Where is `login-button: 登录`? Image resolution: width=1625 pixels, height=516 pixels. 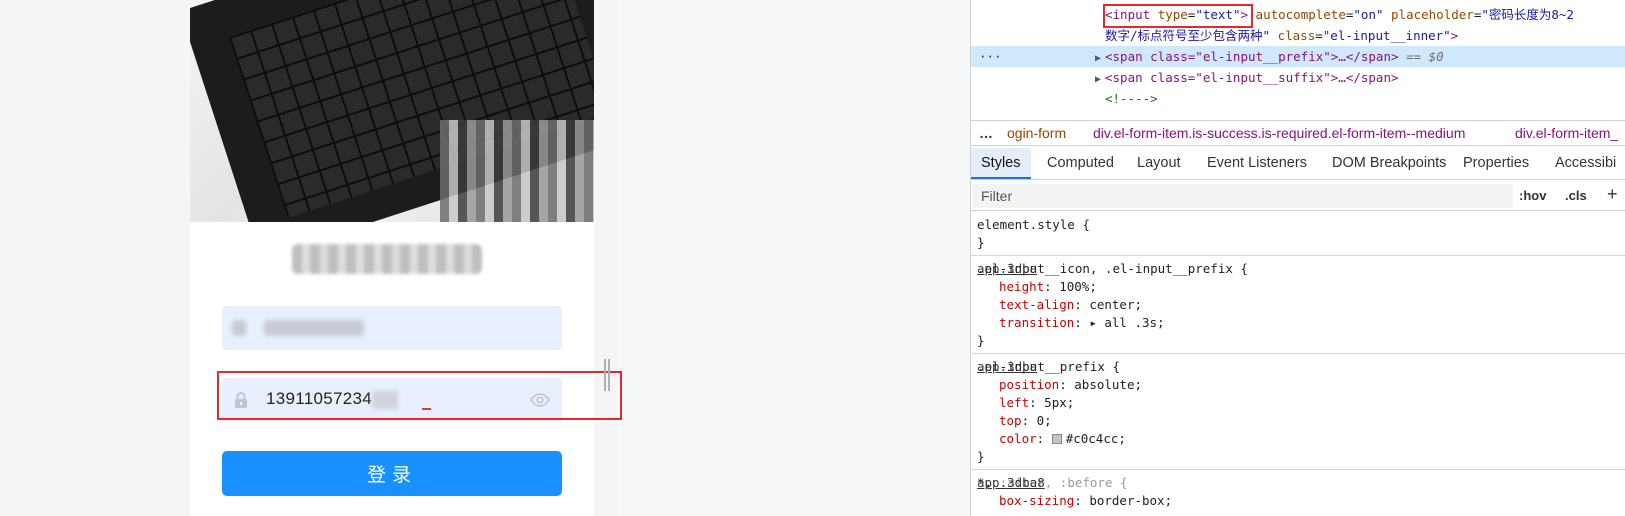 login-button: 登录 is located at coordinates (392, 473).